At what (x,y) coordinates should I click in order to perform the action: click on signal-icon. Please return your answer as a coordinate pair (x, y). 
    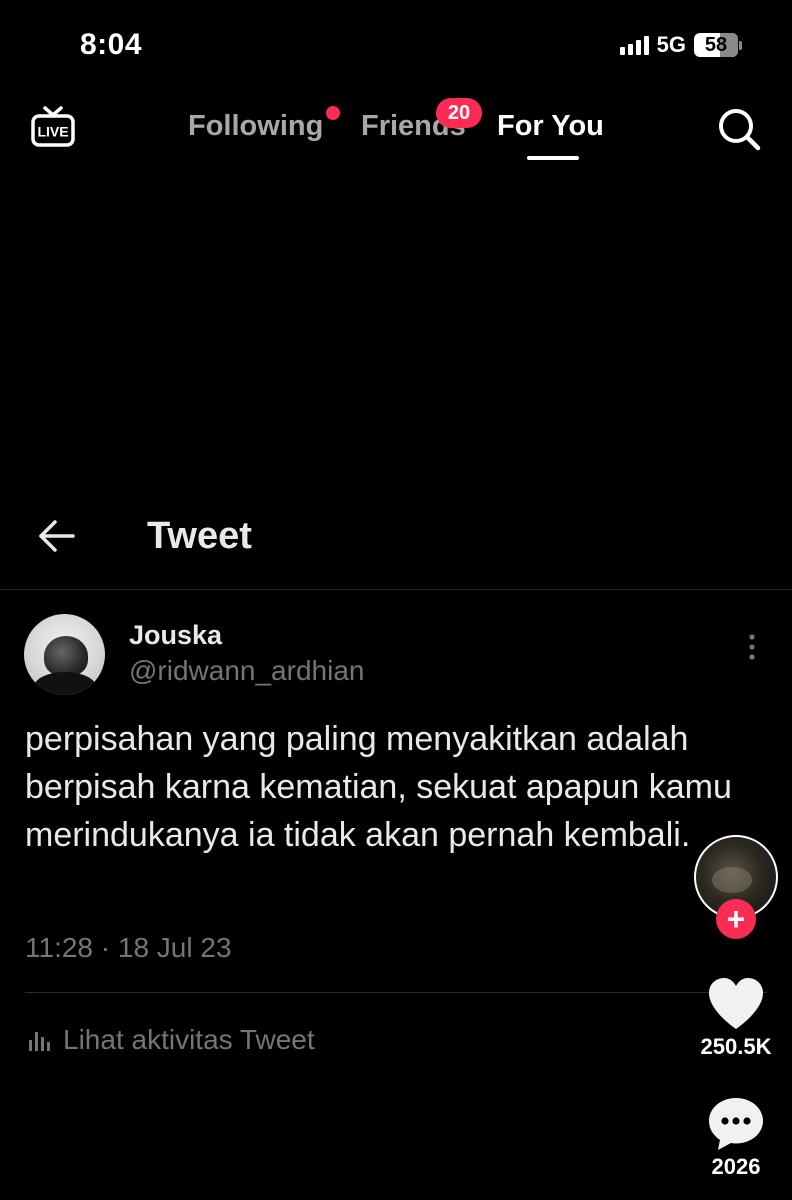
    Looking at the image, I should click on (634, 45).